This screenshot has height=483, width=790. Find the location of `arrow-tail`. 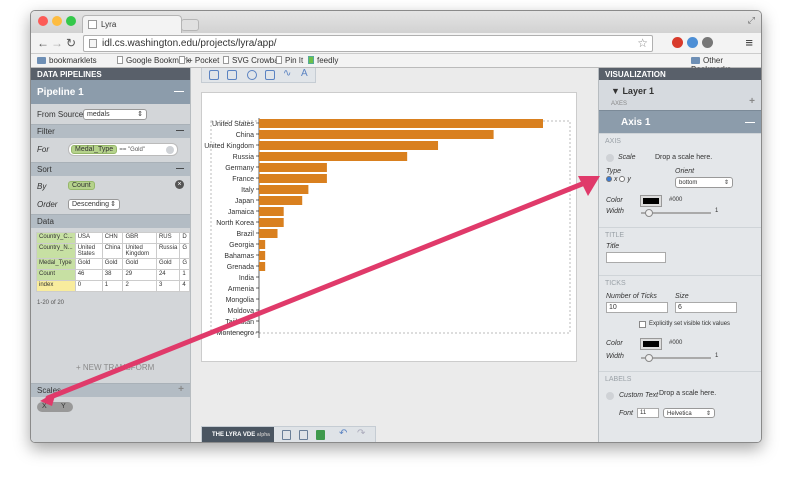

arrow-tail is located at coordinates (48, 399).